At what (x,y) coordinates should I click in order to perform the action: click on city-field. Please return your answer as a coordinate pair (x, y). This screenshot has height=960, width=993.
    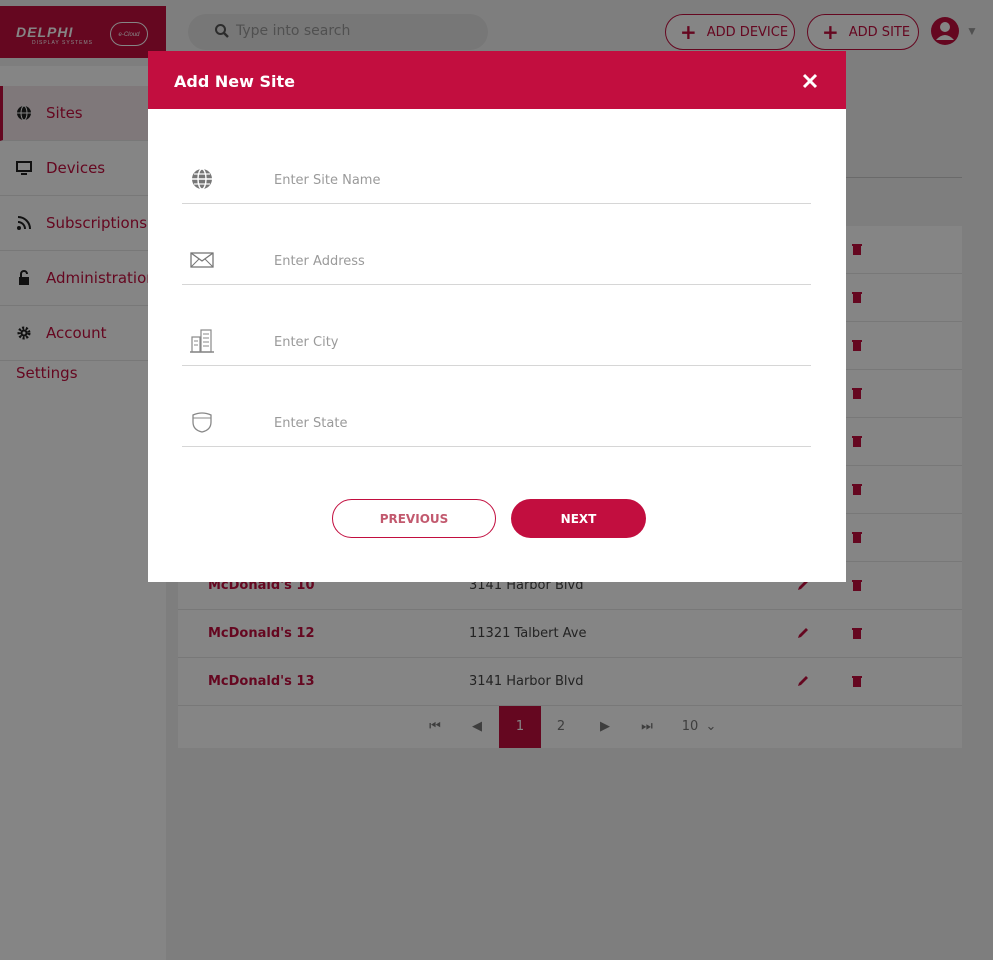
    Looking at the image, I should click on (496, 325).